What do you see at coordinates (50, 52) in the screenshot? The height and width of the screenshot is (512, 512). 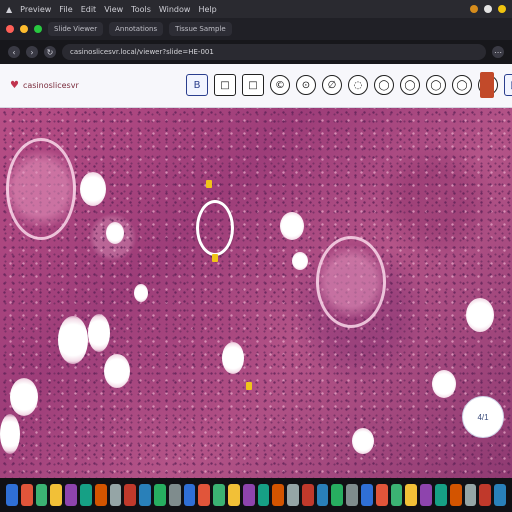 I see `reload-icon: ↻` at bounding box center [50, 52].